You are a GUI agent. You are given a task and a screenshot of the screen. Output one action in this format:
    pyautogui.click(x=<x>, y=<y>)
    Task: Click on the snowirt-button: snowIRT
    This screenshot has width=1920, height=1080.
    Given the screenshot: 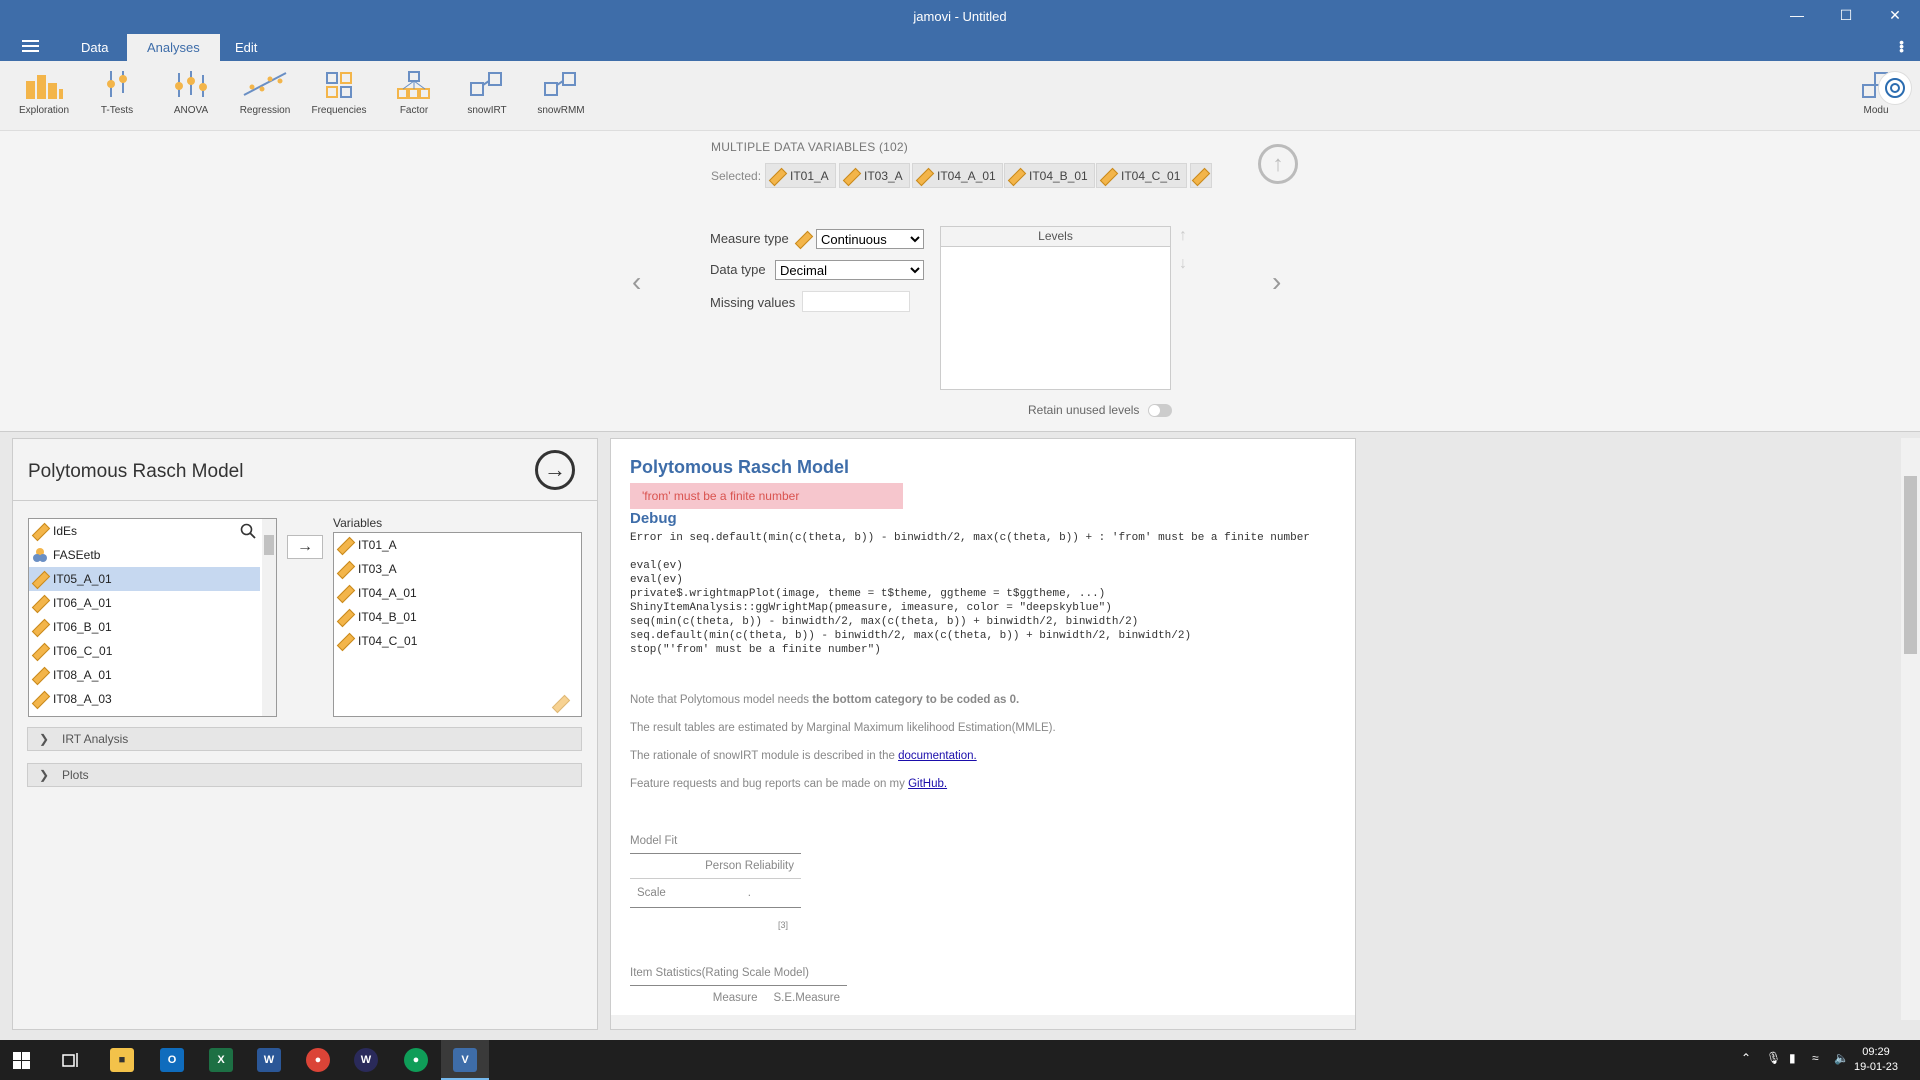 What is the action you would take?
    pyautogui.click(x=487, y=92)
    